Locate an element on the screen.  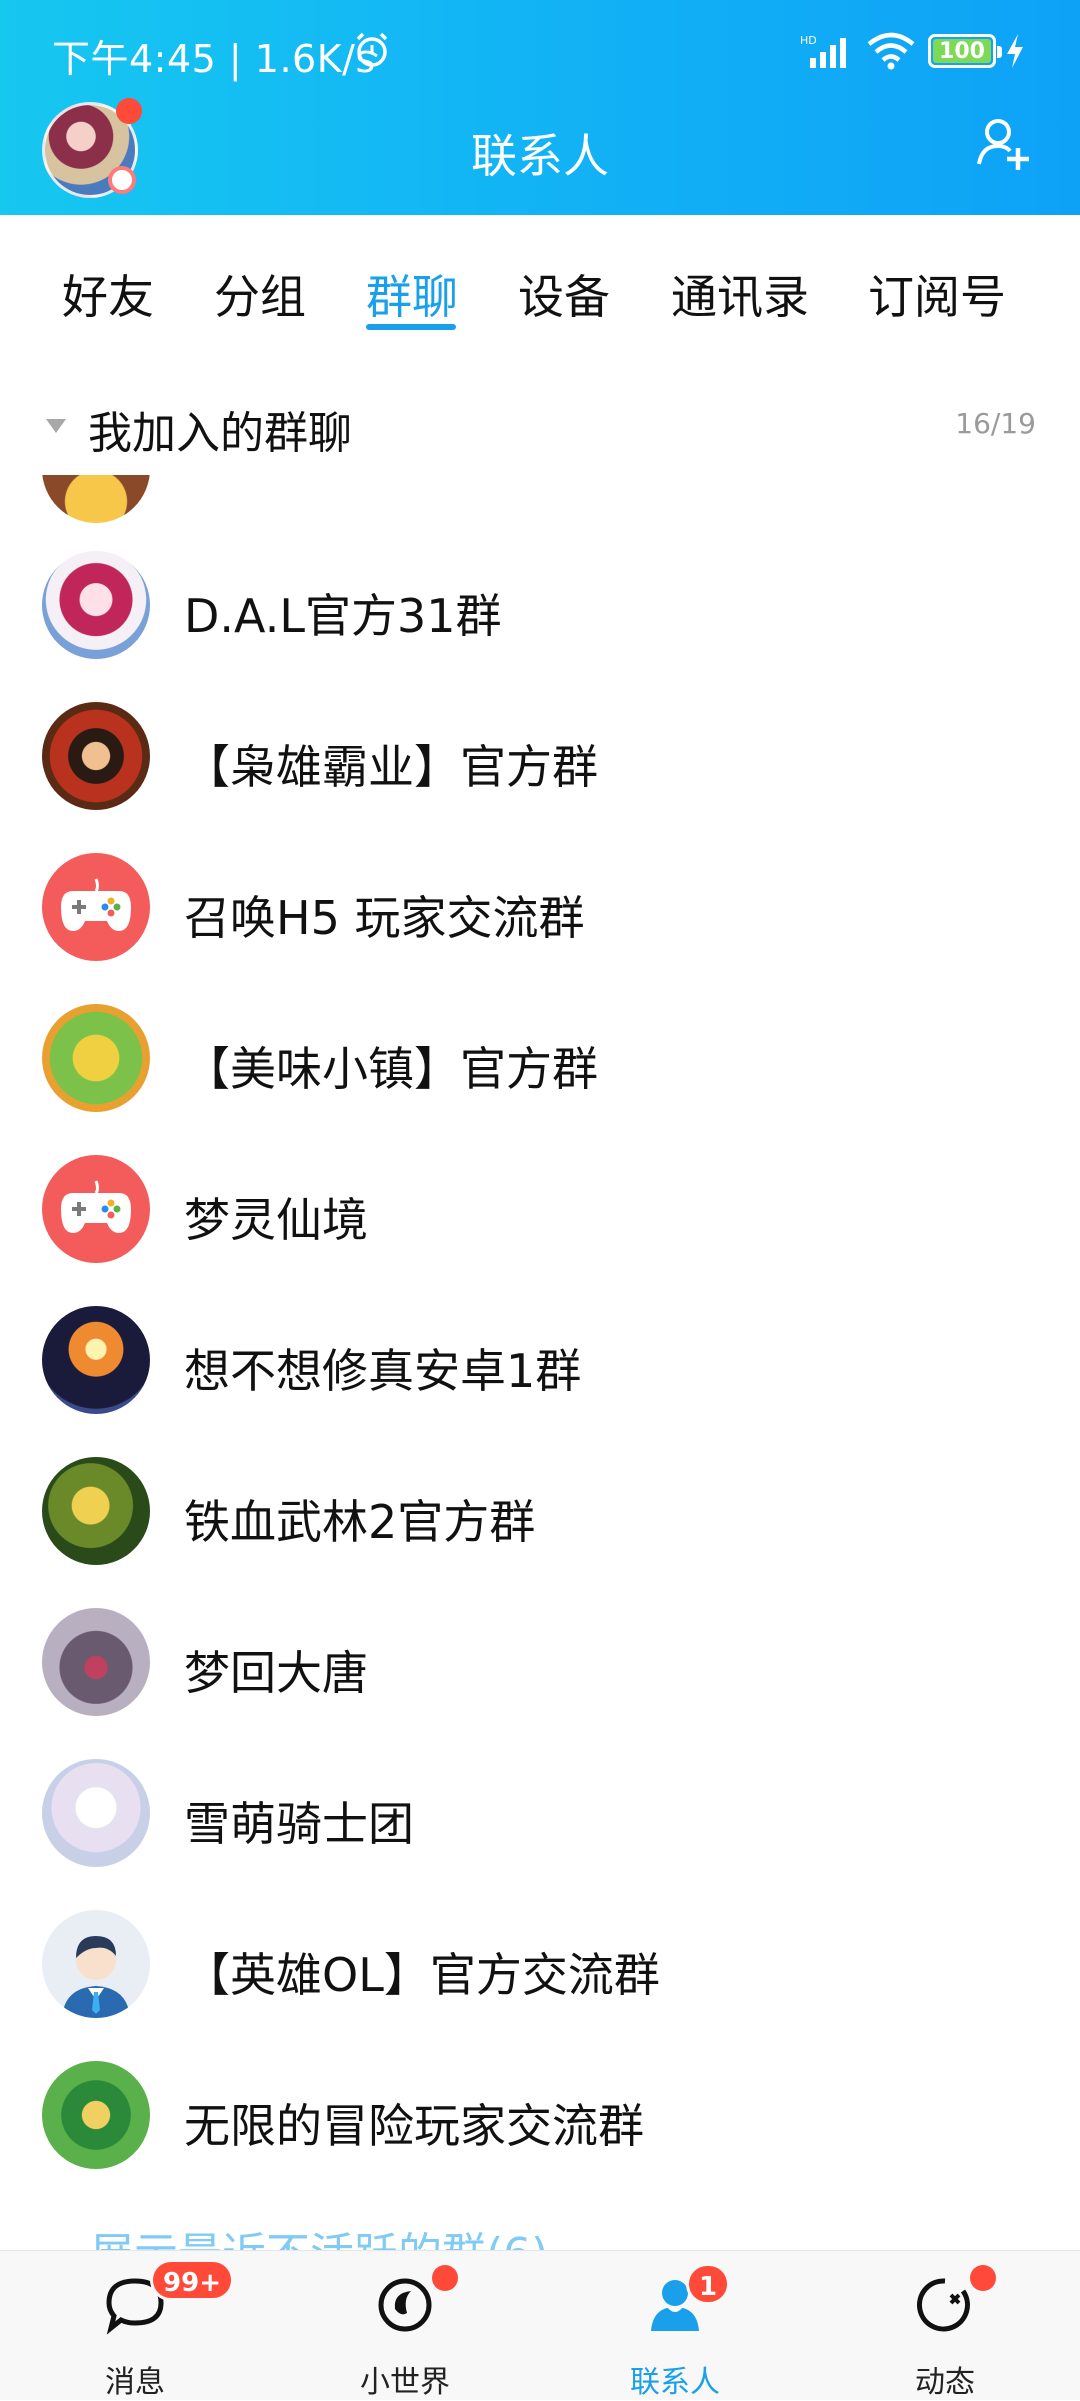
nav-contacts: 1 联系人 is located at coordinates (675, 2326).